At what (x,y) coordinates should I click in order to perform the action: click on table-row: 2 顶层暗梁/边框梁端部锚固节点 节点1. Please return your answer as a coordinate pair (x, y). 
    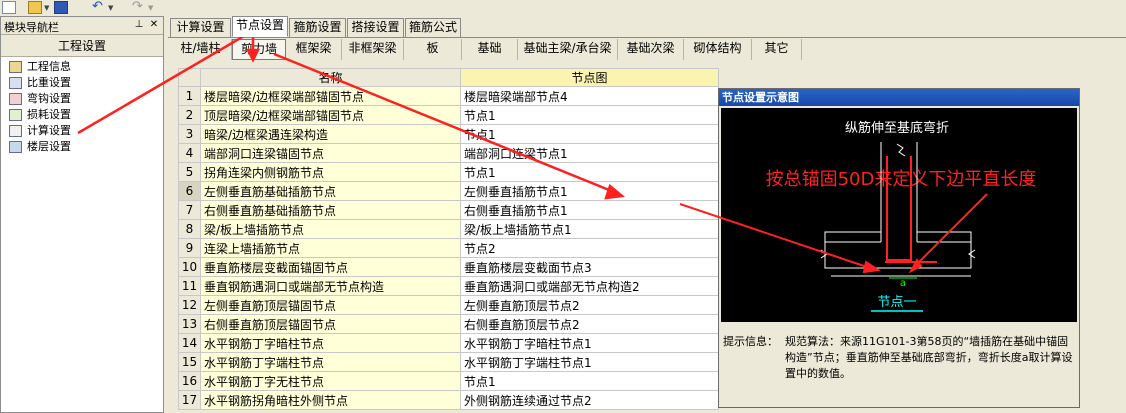
    Looking at the image, I should click on (448, 115).